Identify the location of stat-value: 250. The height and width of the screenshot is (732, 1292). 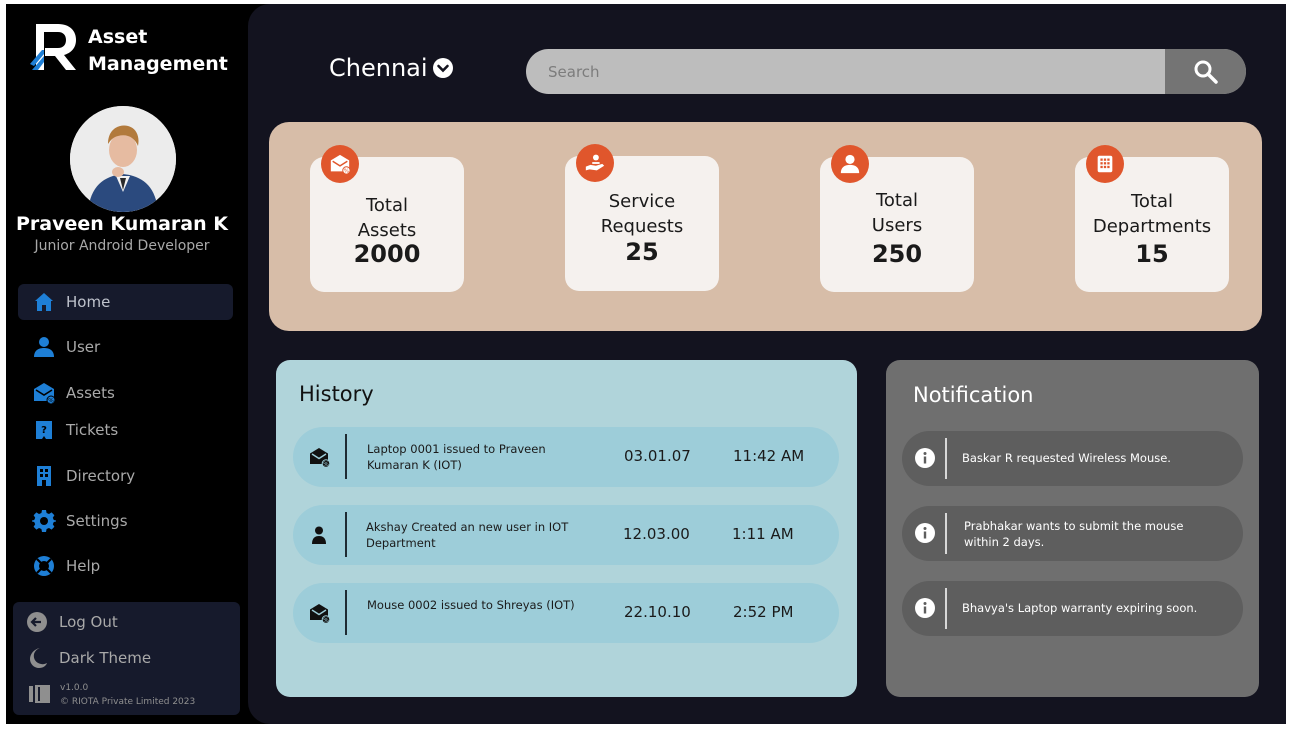
(897, 254).